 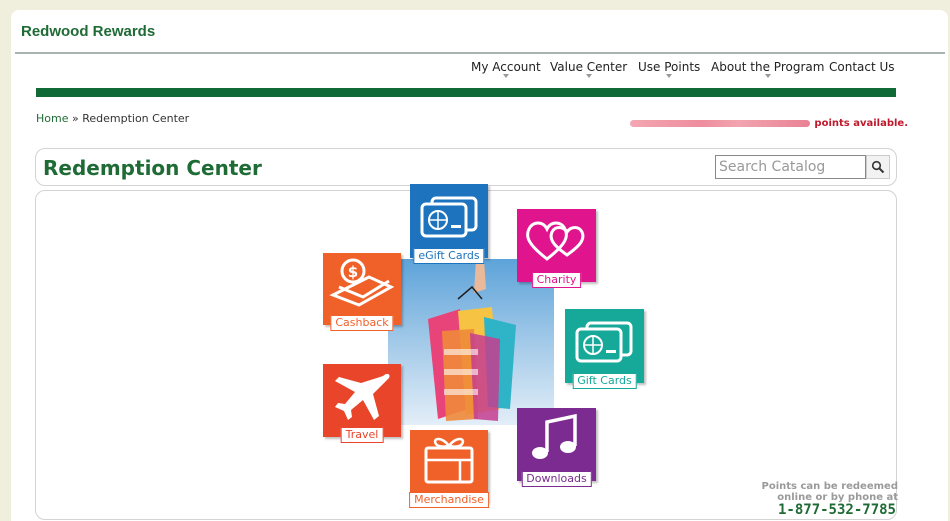 I want to click on category-merchandise: Merchandise, so click(x=449, y=469).